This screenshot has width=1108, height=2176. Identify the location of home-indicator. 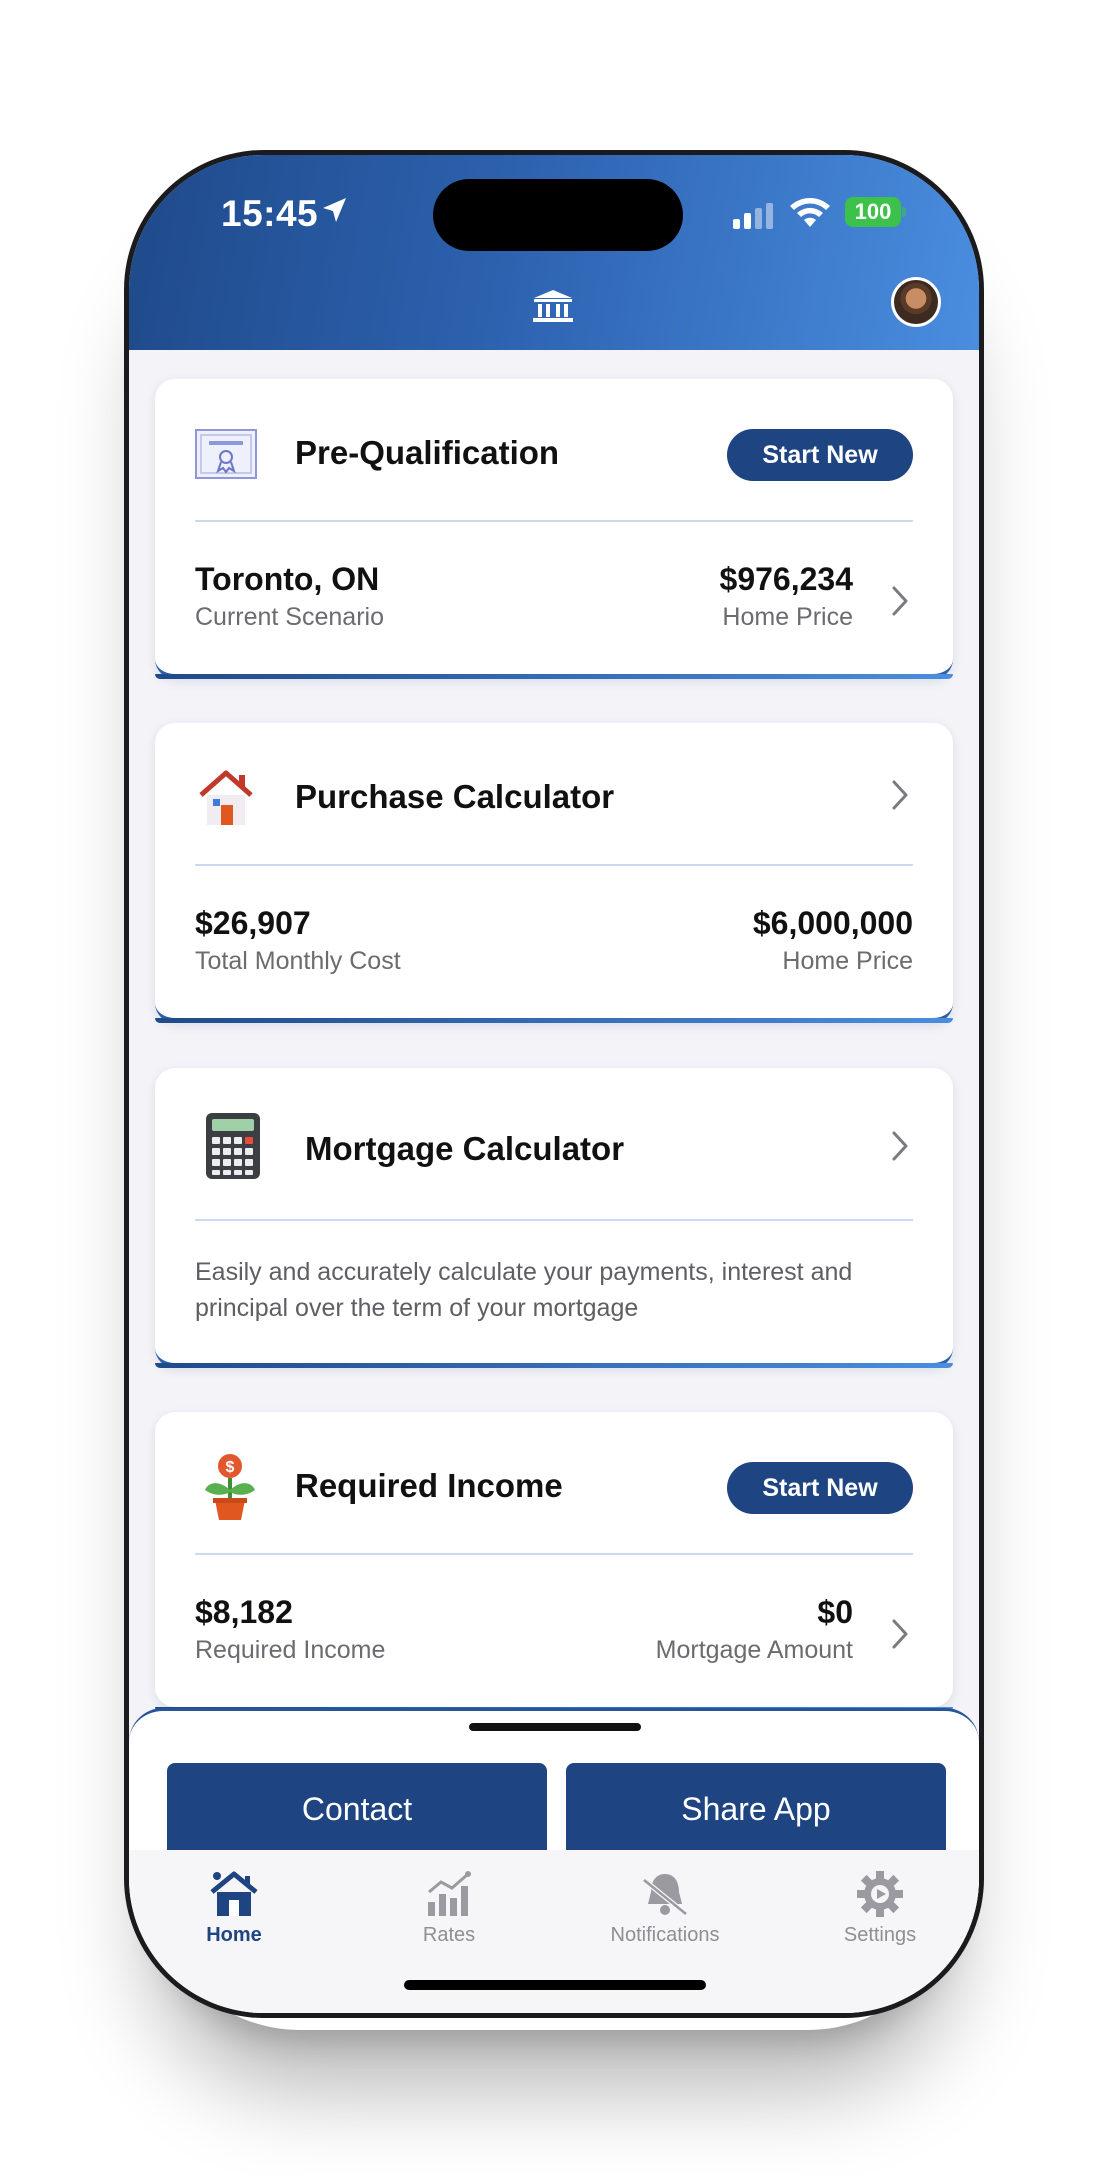
(555, 1985).